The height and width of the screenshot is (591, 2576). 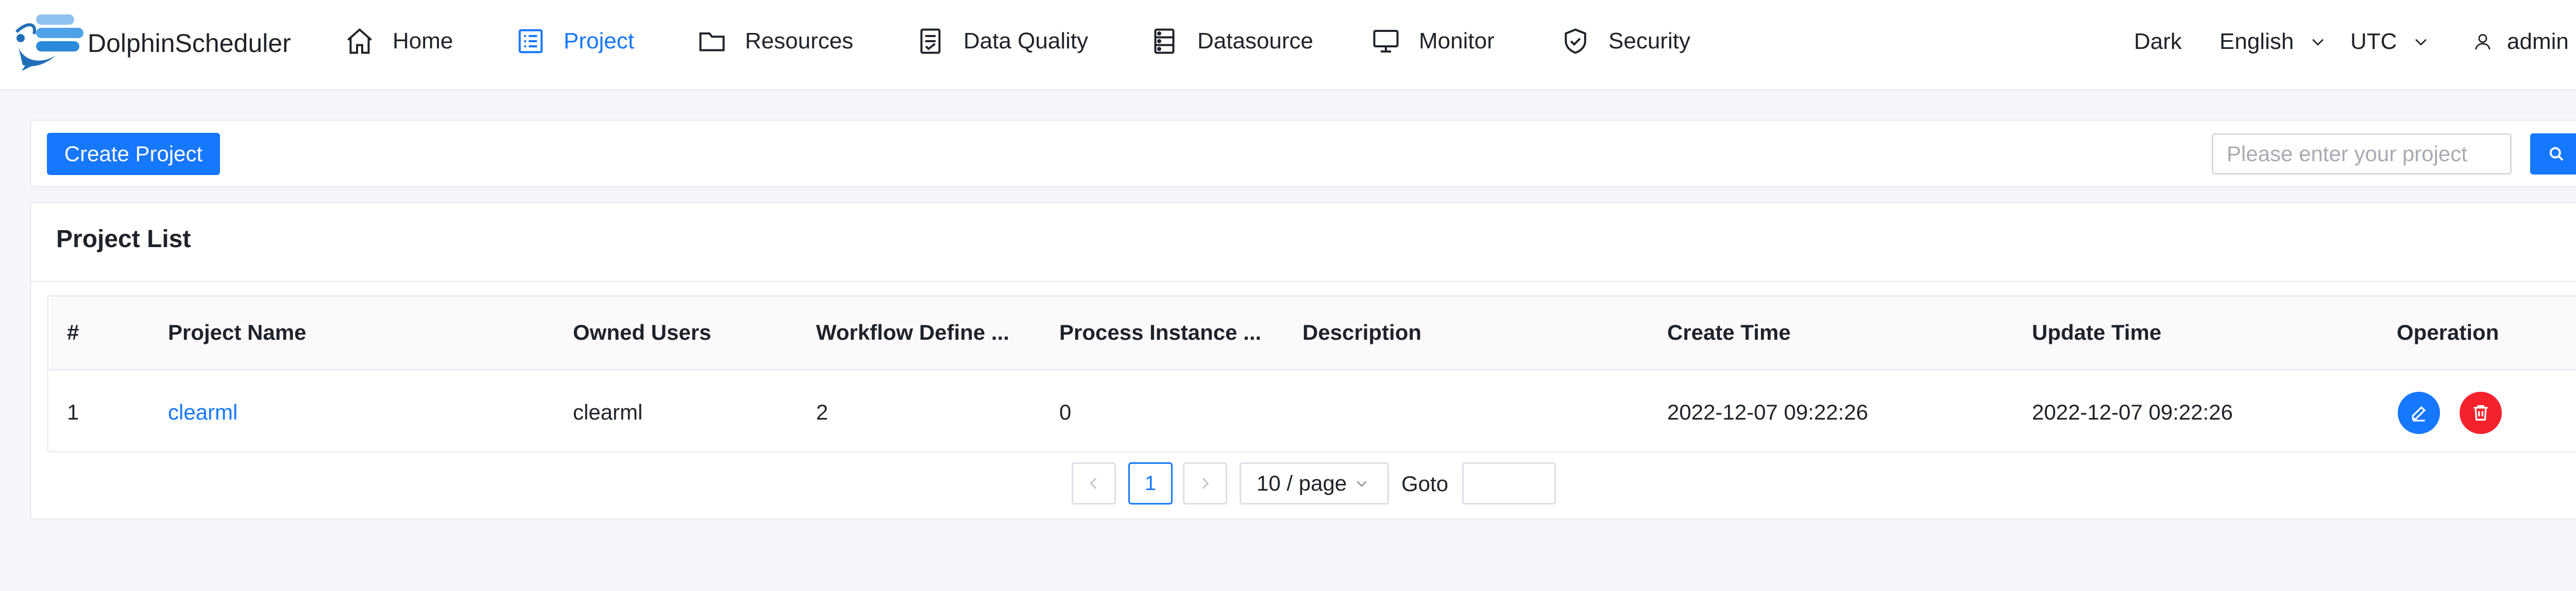 I want to click on nav-item-home: Home, so click(x=398, y=41).